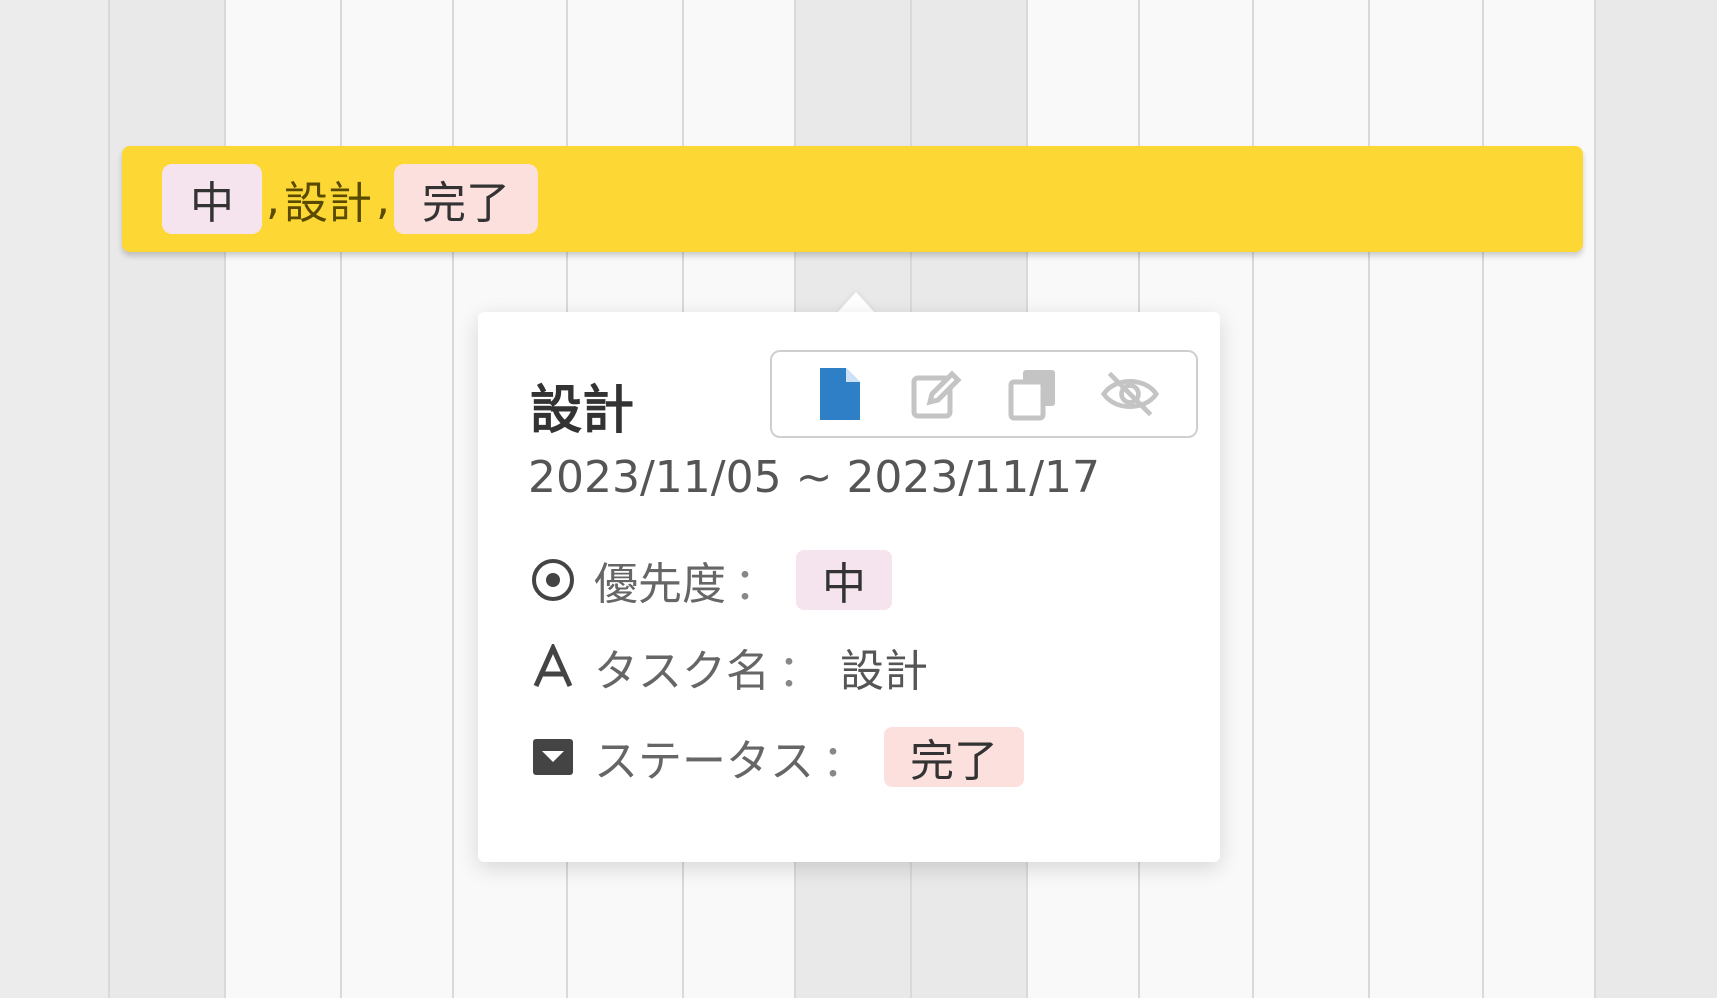 This screenshot has width=1717, height=998. I want to click on select-icon, so click(553, 757).